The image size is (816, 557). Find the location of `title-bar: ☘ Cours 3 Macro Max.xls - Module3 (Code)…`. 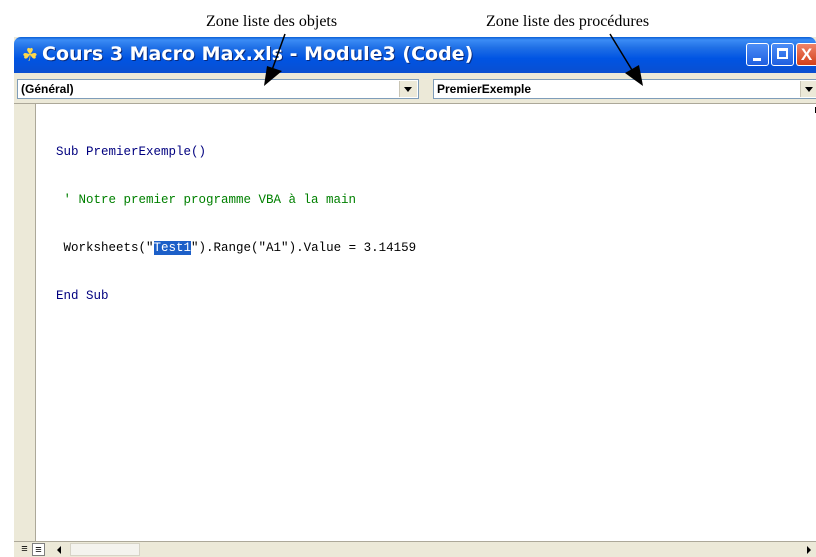

title-bar: ☘ Cours 3 Macro Max.xls - Module3 (Code)… is located at coordinates (415, 55).